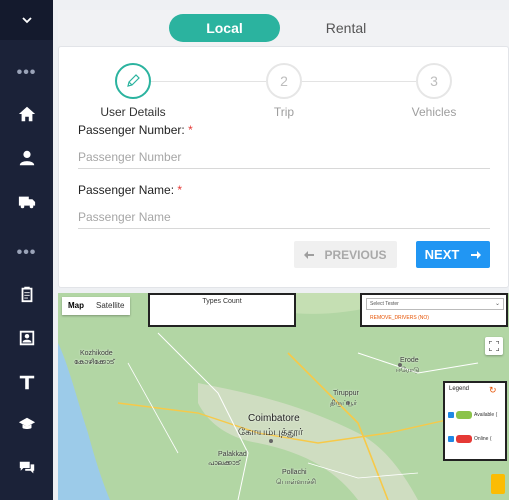 The width and height of the screenshot is (509, 500). Describe the element at coordinates (434, 112) in the screenshot. I see `step-3-label: Vehicles` at that location.